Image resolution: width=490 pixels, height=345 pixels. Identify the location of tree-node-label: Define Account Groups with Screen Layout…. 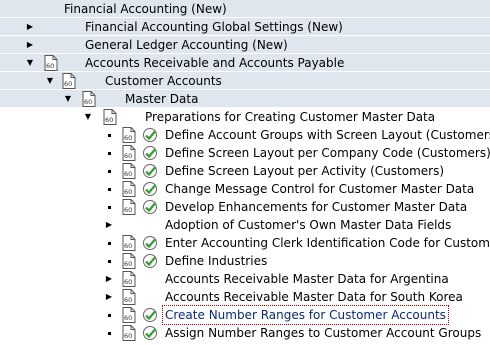
(327, 135).